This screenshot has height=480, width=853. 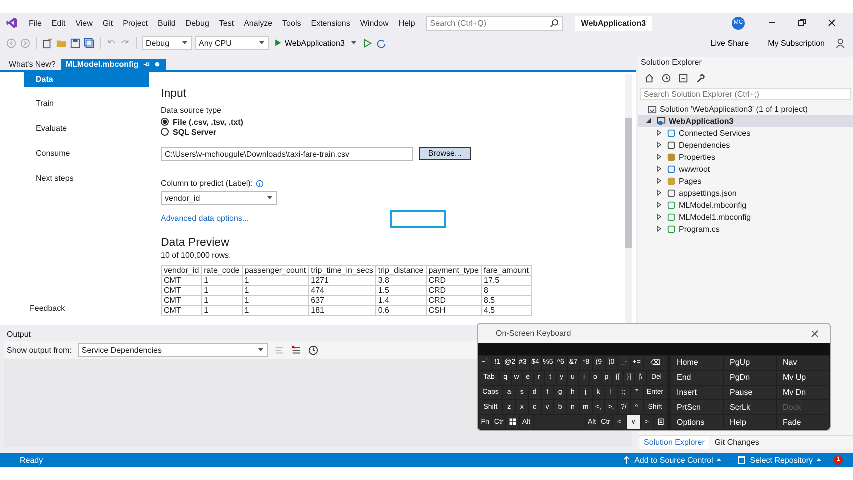 What do you see at coordinates (167, 43) in the screenshot?
I see `configuration-dropdown: Debug` at bounding box center [167, 43].